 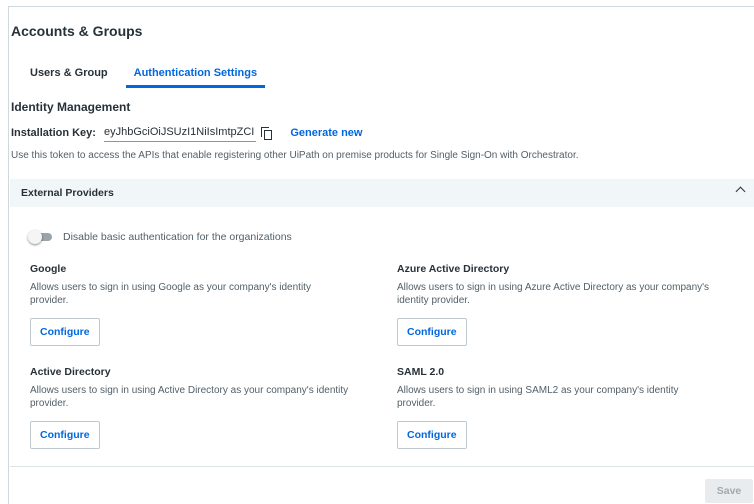 I want to click on footer-divider, so click(x=382, y=466).